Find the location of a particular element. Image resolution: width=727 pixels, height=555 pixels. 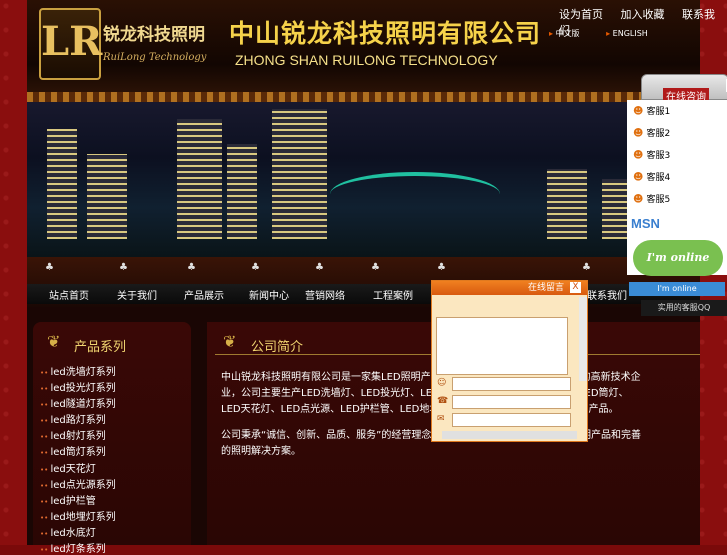

company-name-chinese: 中山锐龙科技照明有限公司 is located at coordinates (385, 33).